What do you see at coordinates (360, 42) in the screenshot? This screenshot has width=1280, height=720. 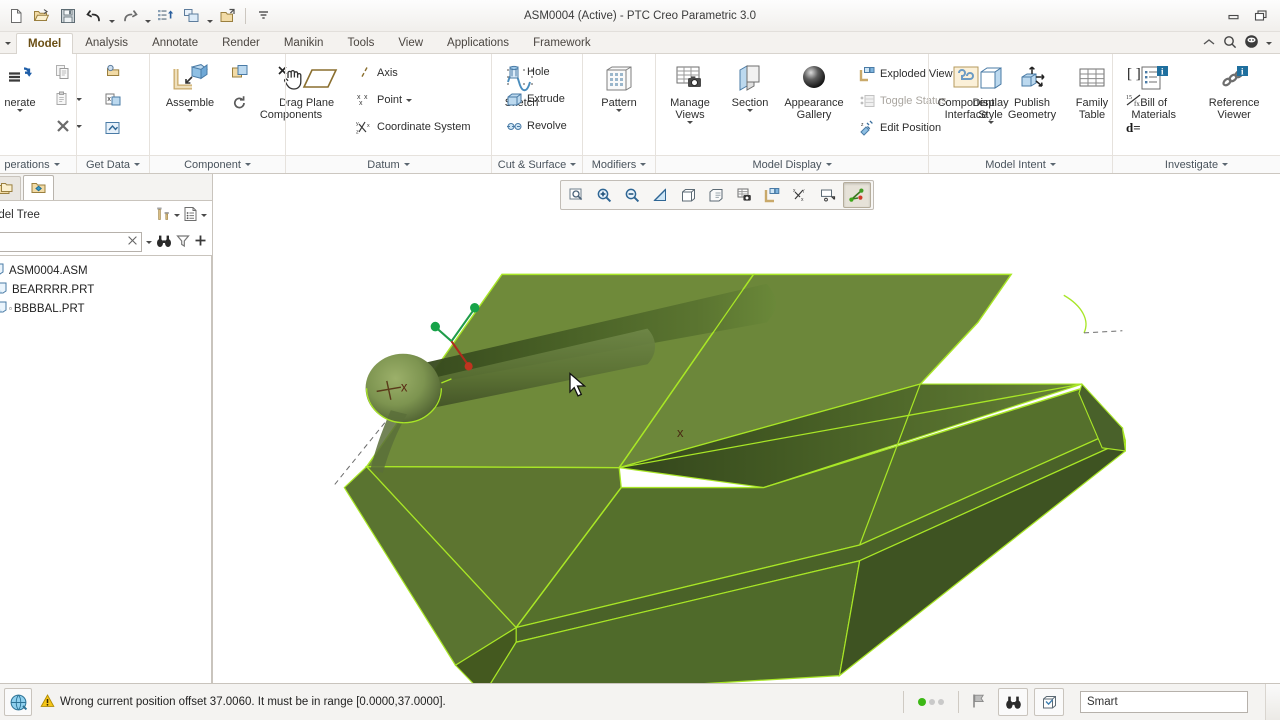 I see `tab-tools: Tools` at bounding box center [360, 42].